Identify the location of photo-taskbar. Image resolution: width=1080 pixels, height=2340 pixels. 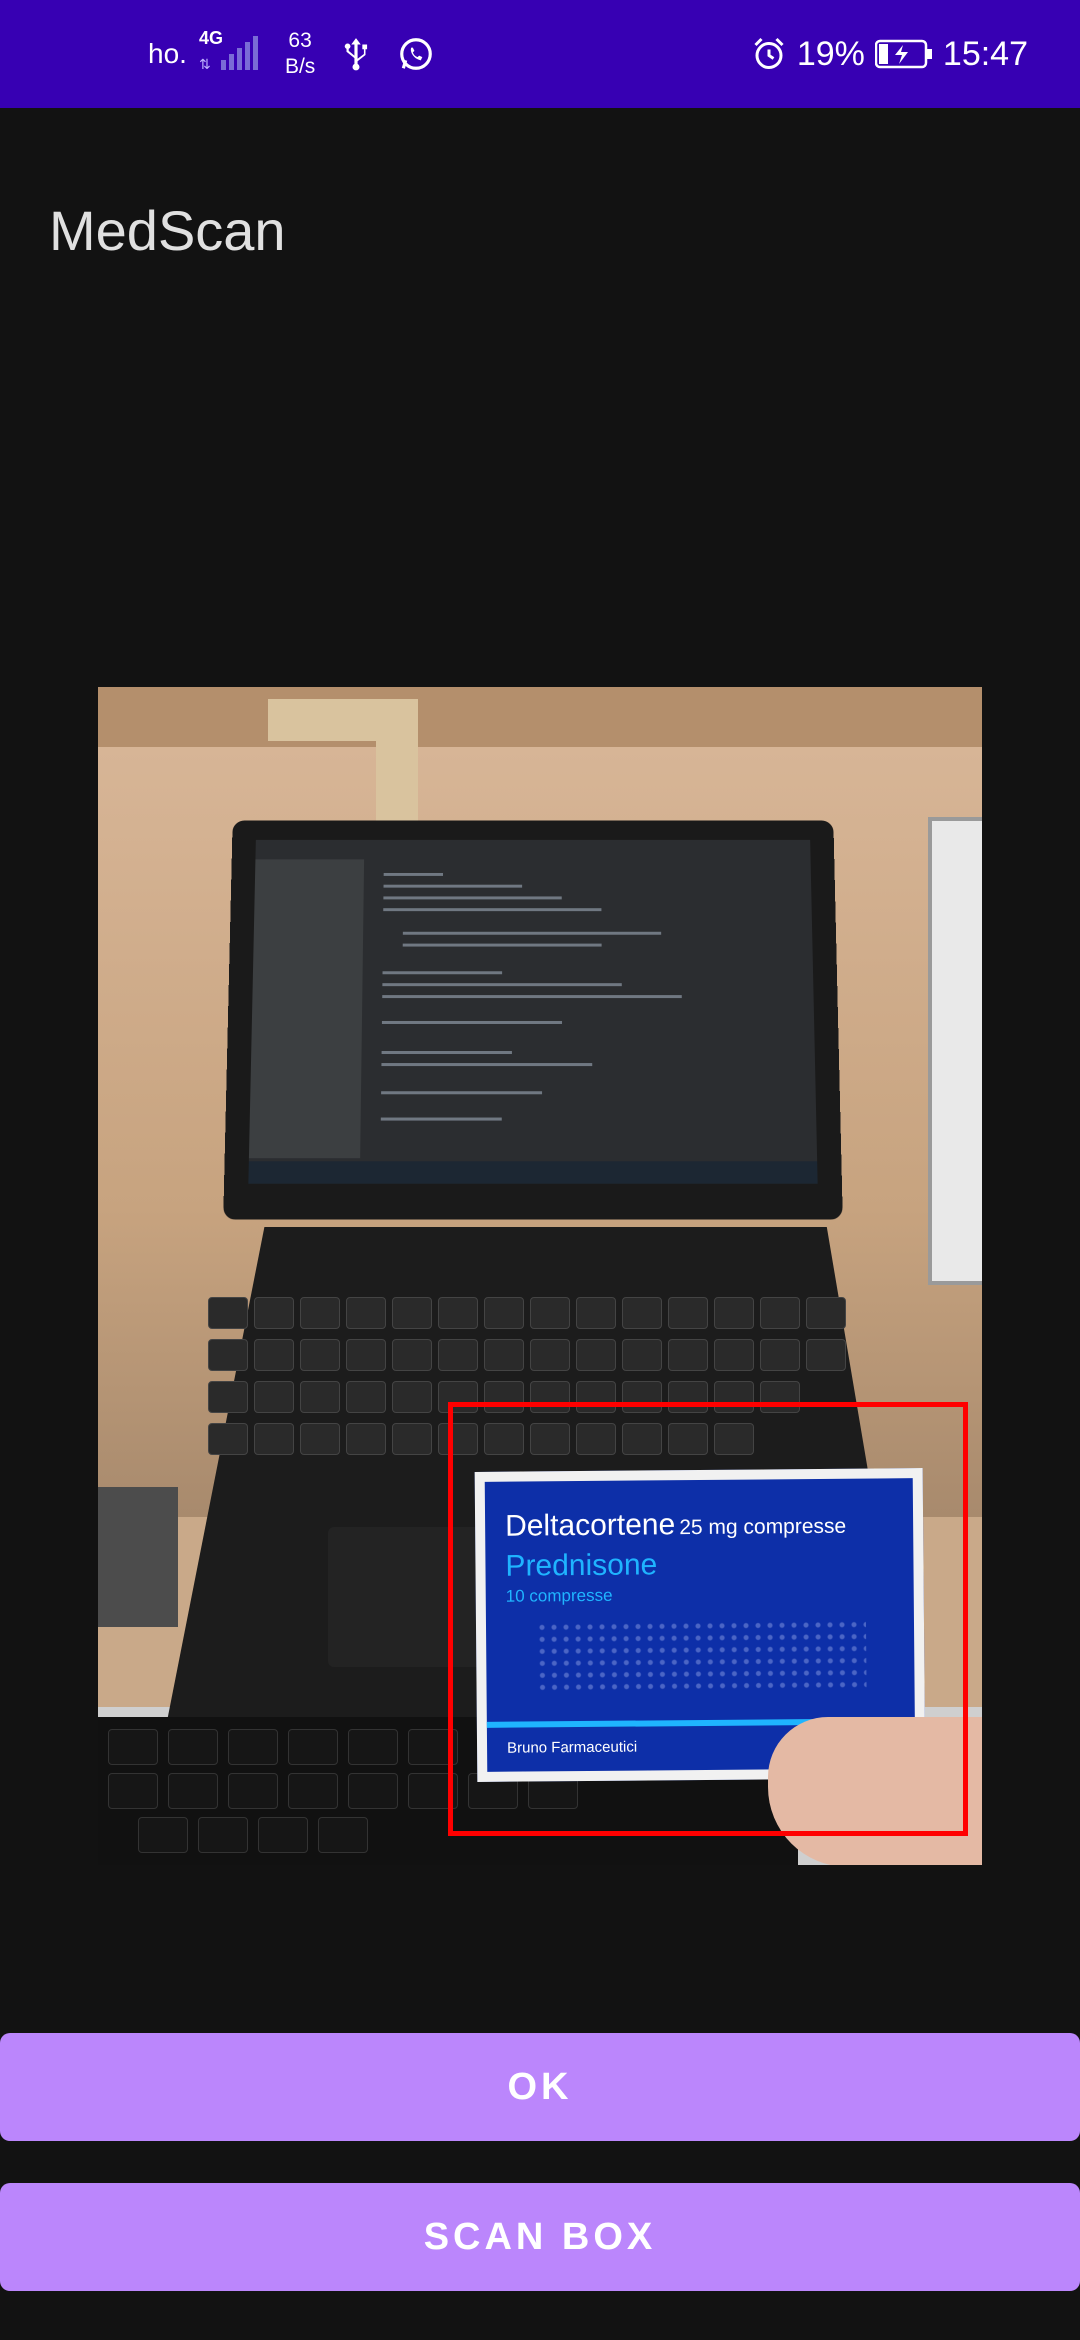
(533, 1172).